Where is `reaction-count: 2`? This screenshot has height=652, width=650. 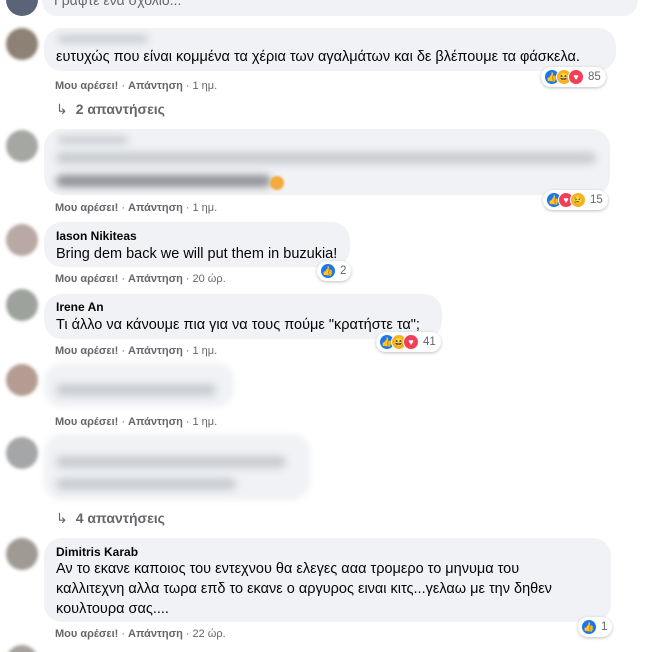 reaction-count: 2 is located at coordinates (343, 271).